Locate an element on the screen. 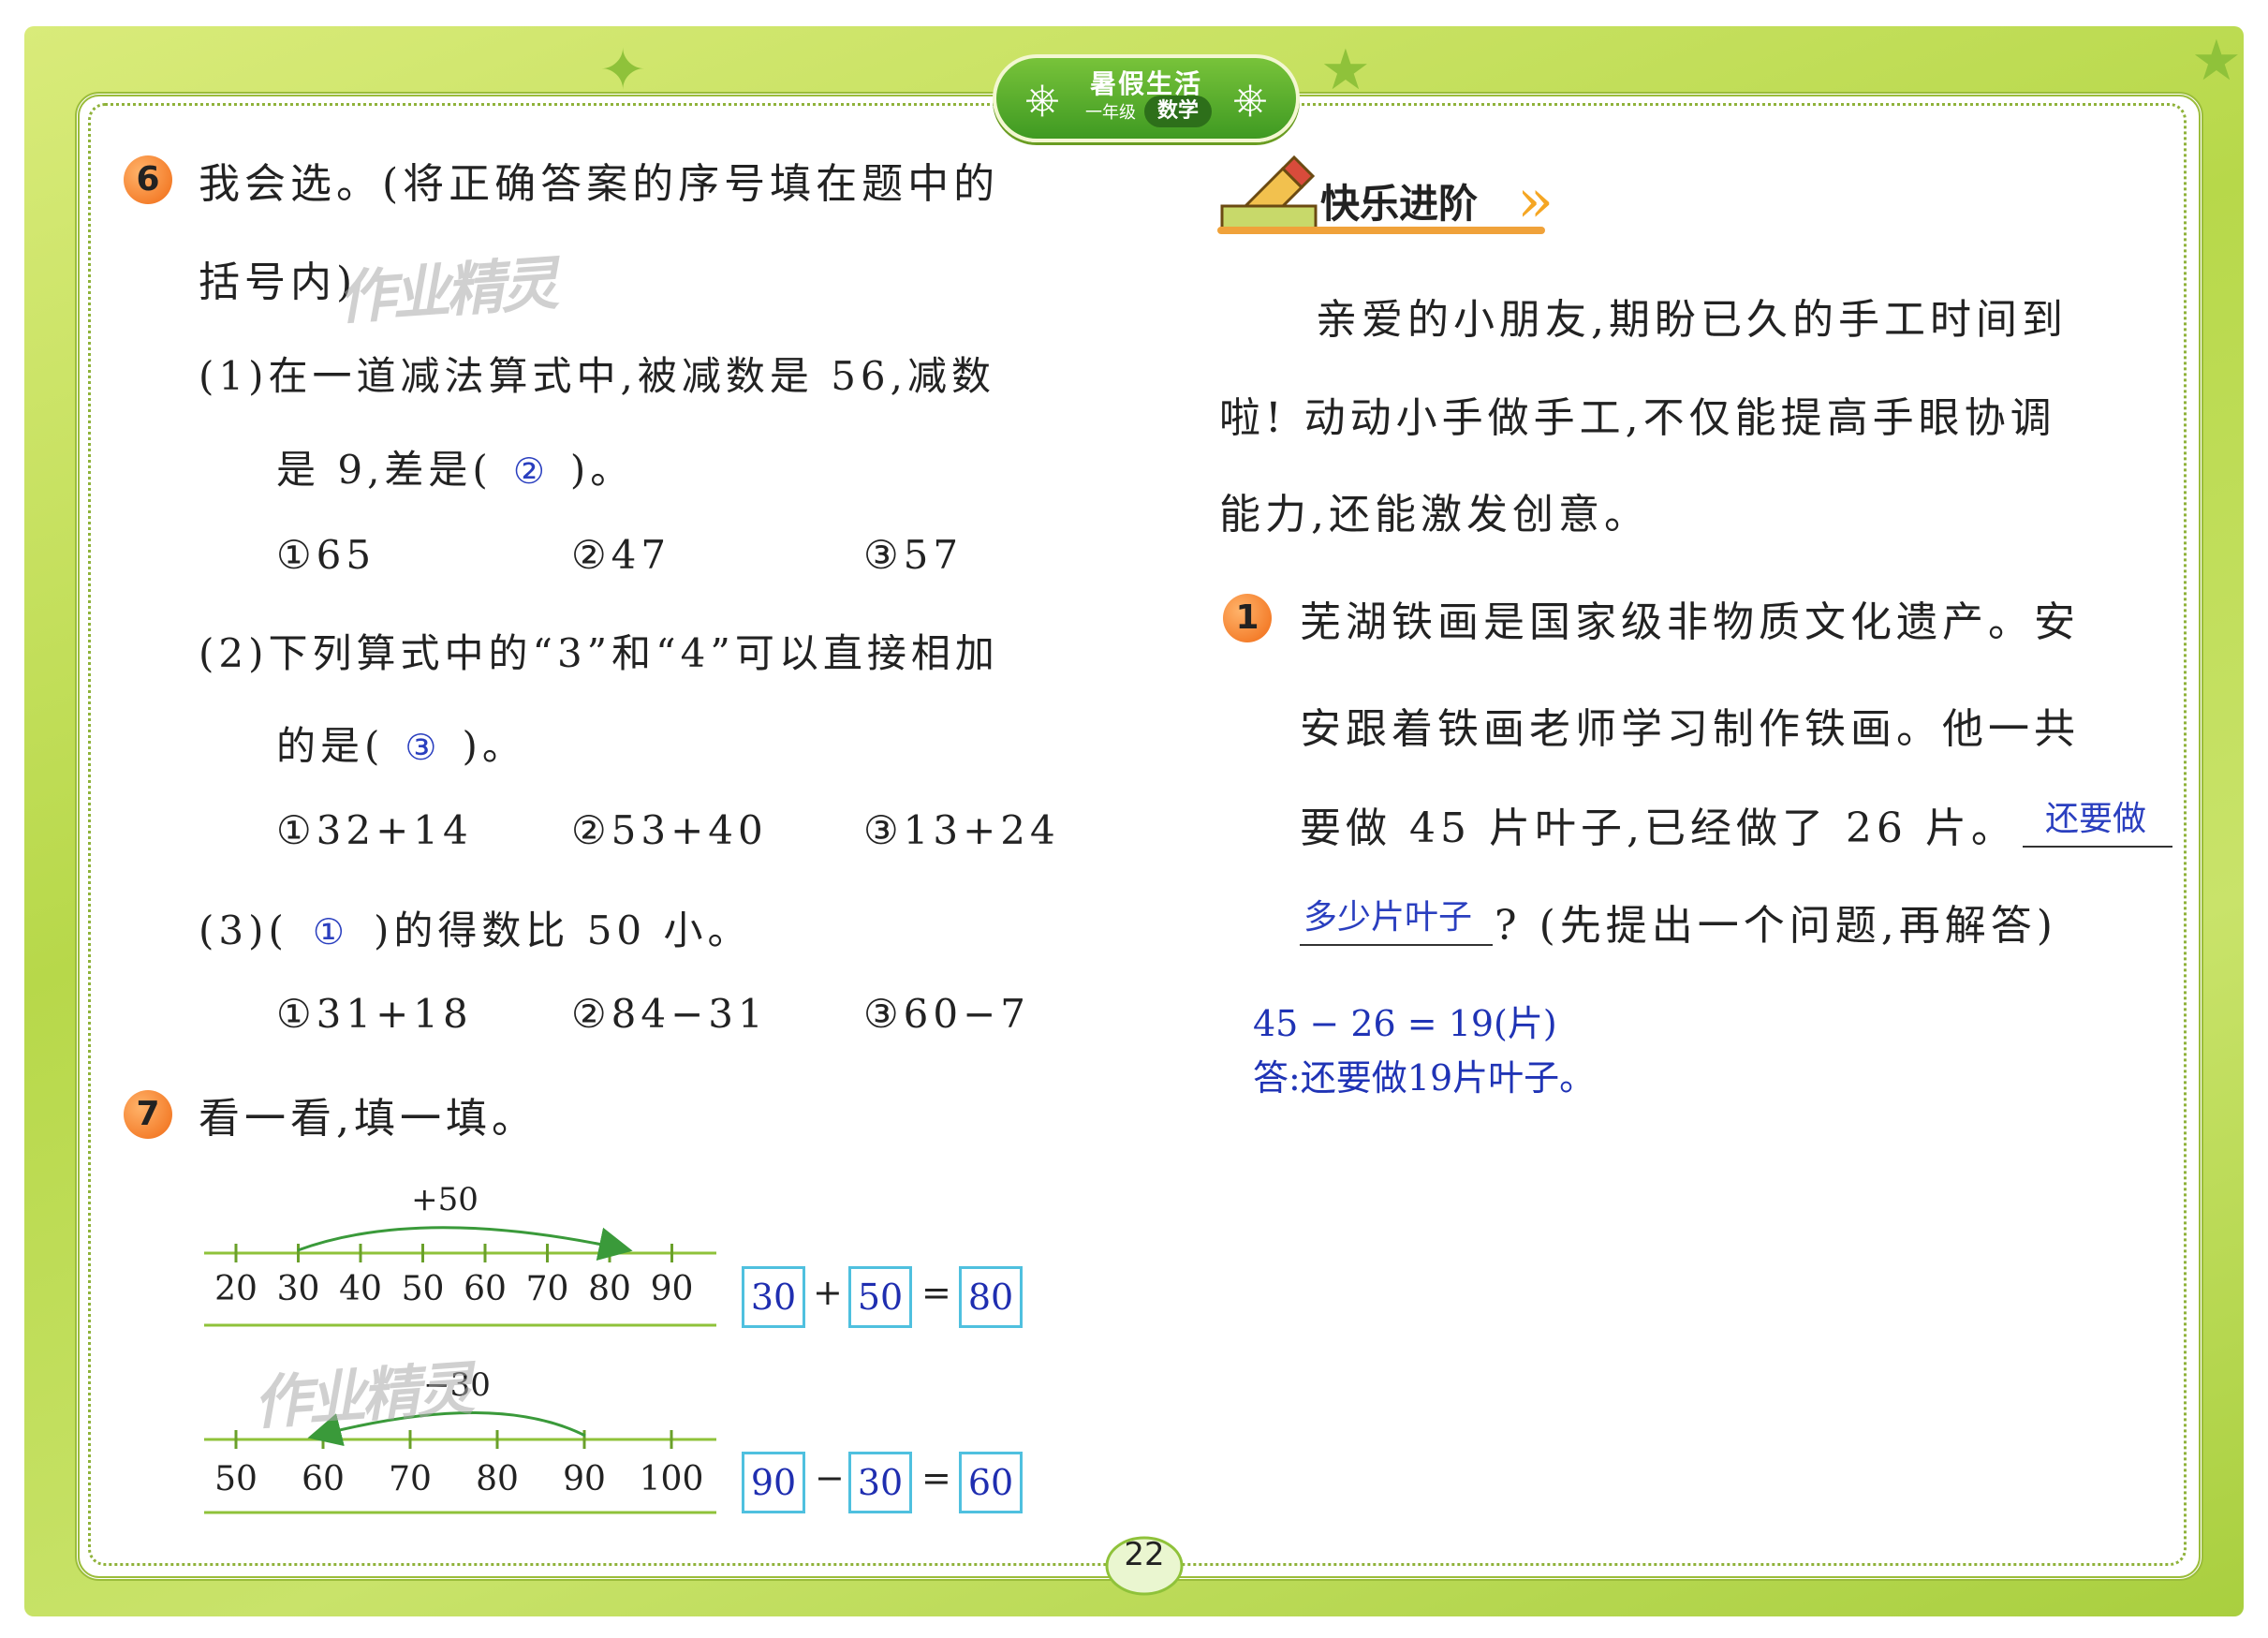 Image resolution: width=2268 pixels, height=1638 pixels. handwritten-question-part: 还要做 is located at coordinates (2096, 819).